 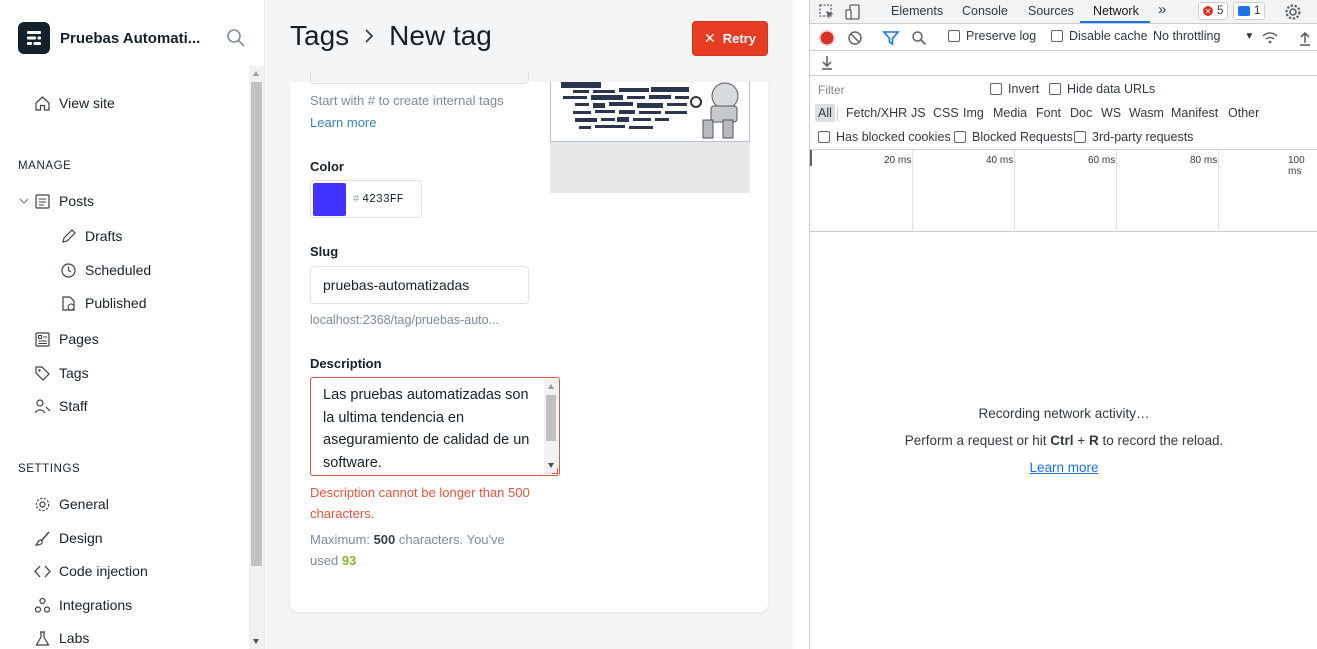 What do you see at coordinates (1013, 137) in the screenshot?
I see `blocked-requests-checkbox: Blocked Requests` at bounding box center [1013, 137].